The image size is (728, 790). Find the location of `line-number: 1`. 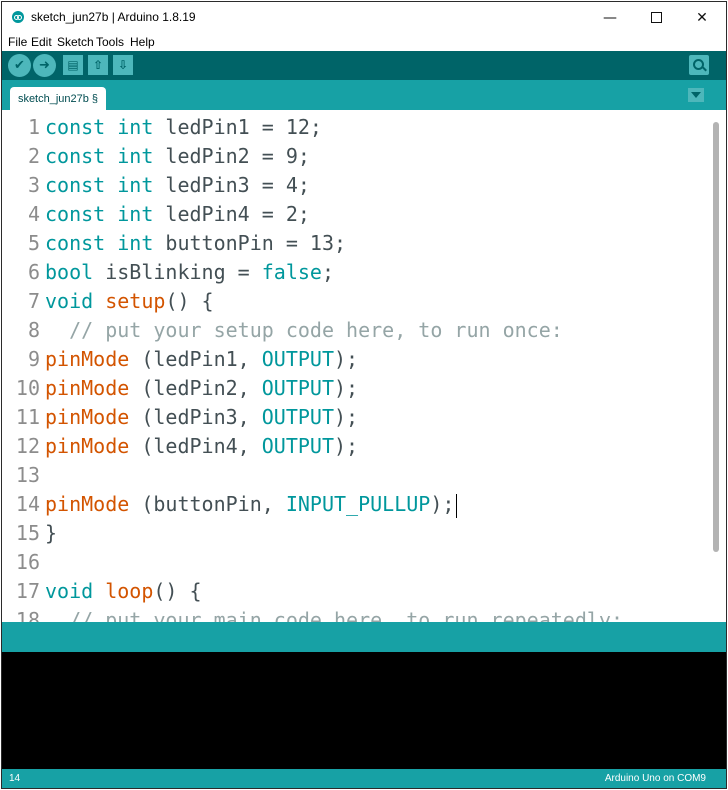

line-number: 1 is located at coordinates (33, 127).